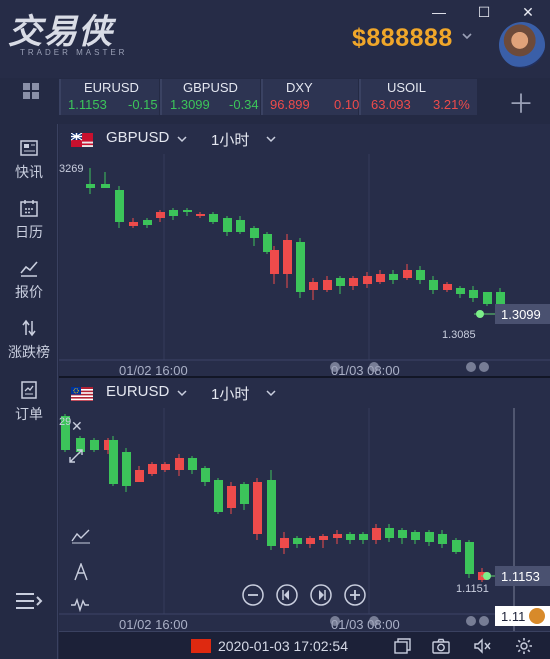  What do you see at coordinates (77, 426) in the screenshot?
I see `close-chart-icon: ✕` at bounding box center [77, 426].